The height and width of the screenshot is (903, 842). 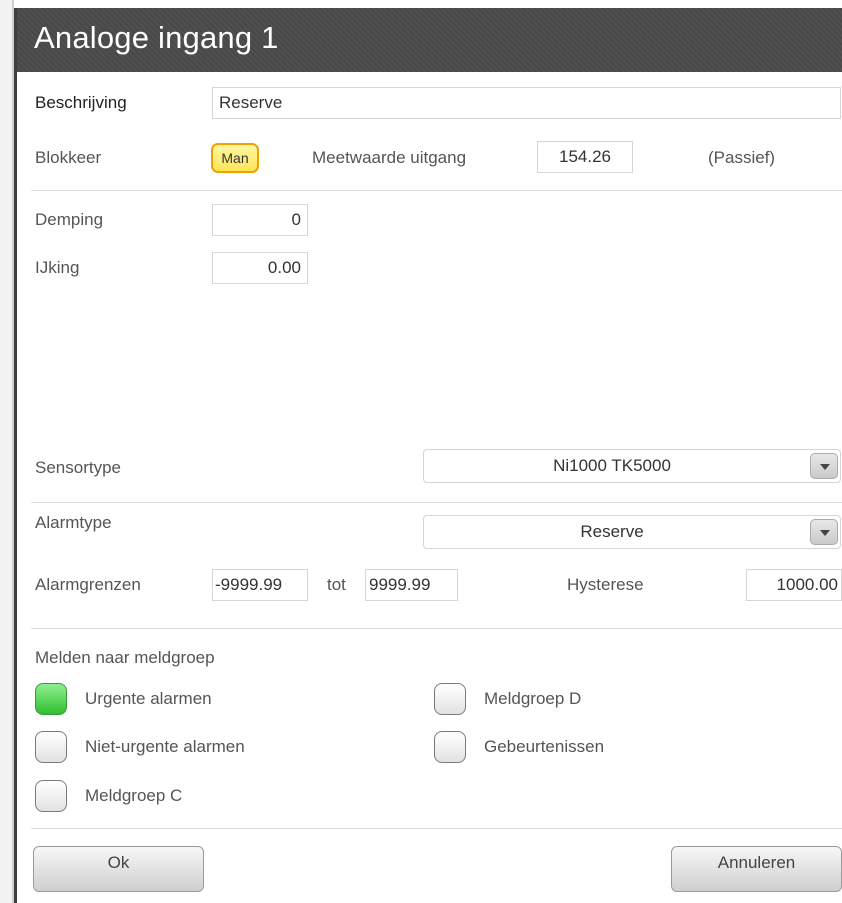 I want to click on dialog-title: Analoge ingang 1, so click(x=156, y=37).